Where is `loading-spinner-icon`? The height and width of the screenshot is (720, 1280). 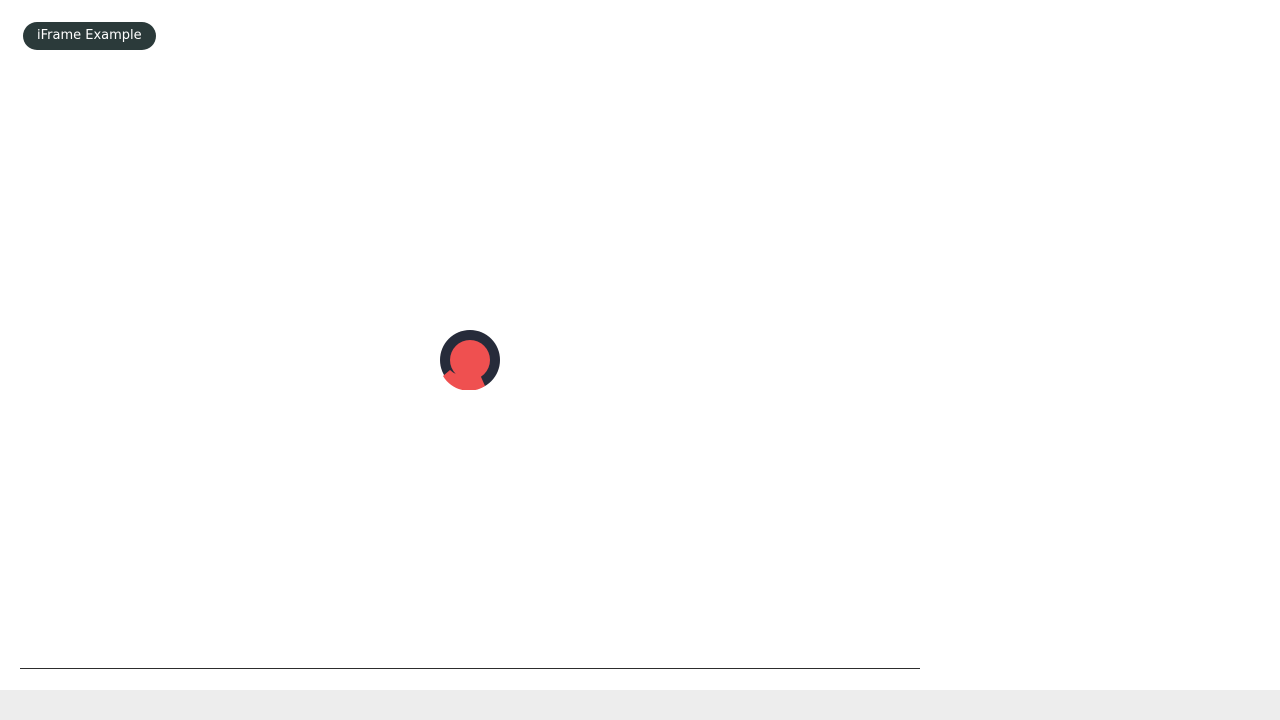 loading-spinner-icon is located at coordinates (470, 360).